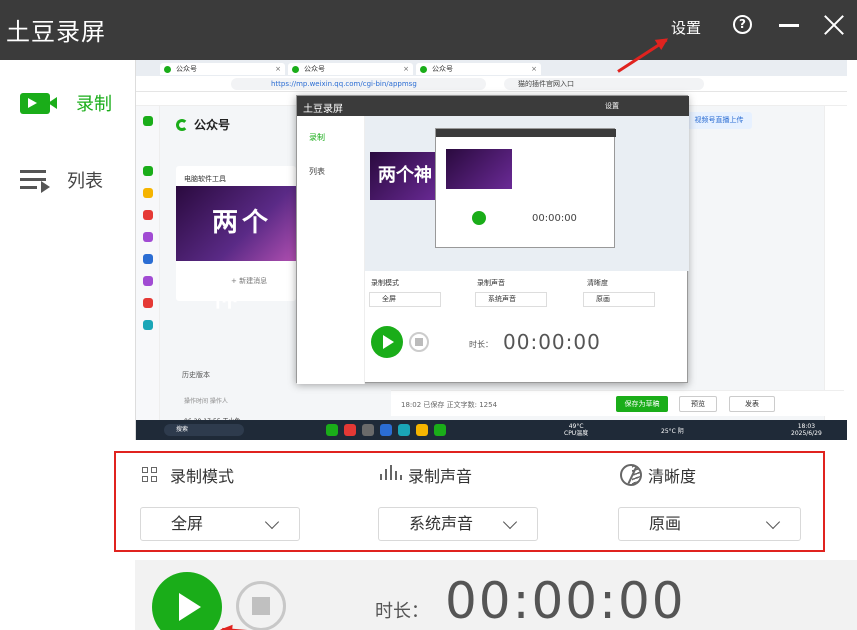  Describe the element at coordinates (205, 179) in the screenshot. I see `card-title: 电脑软件工具` at that location.